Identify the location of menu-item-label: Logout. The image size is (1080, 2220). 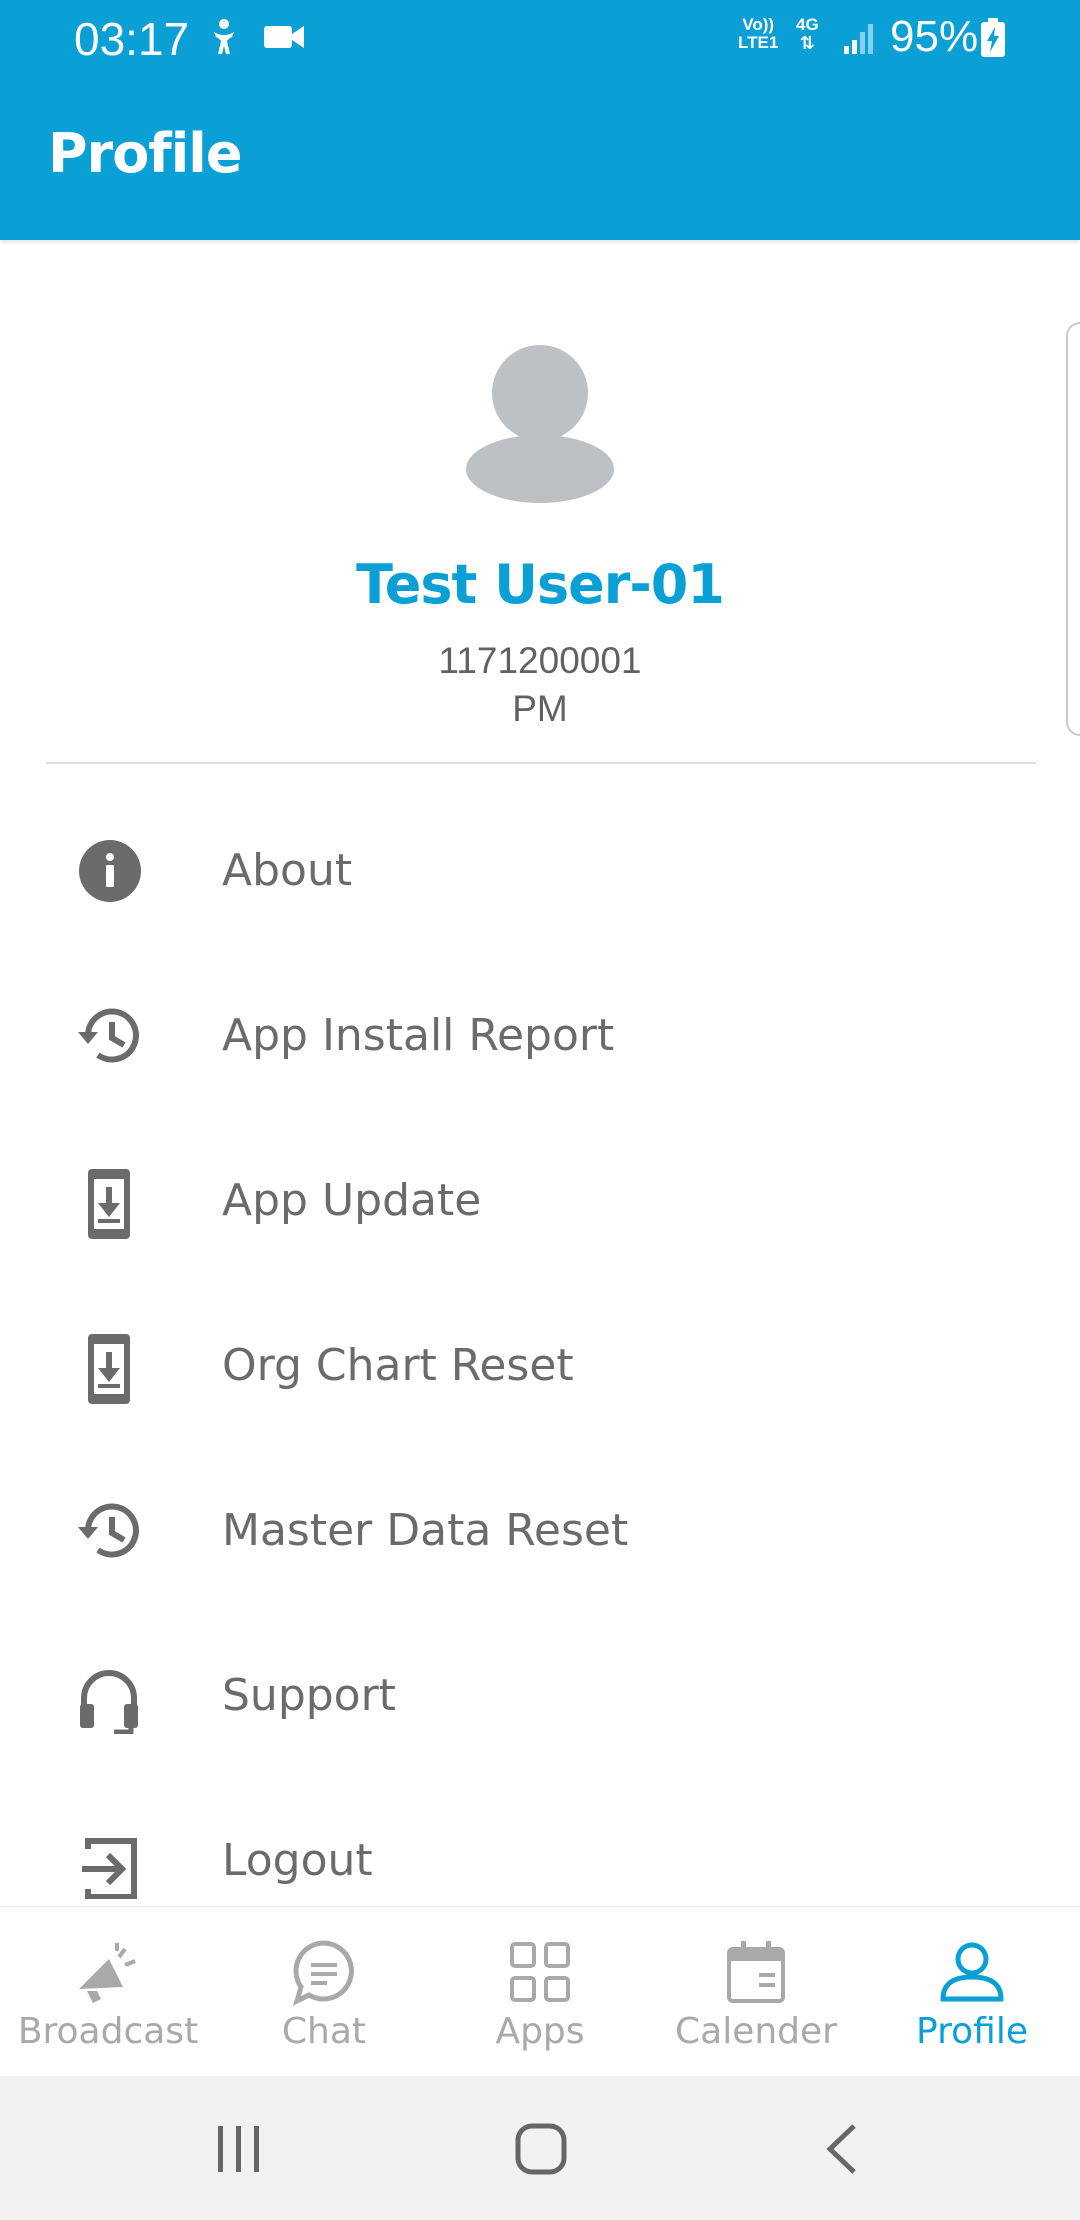
(297, 1860).